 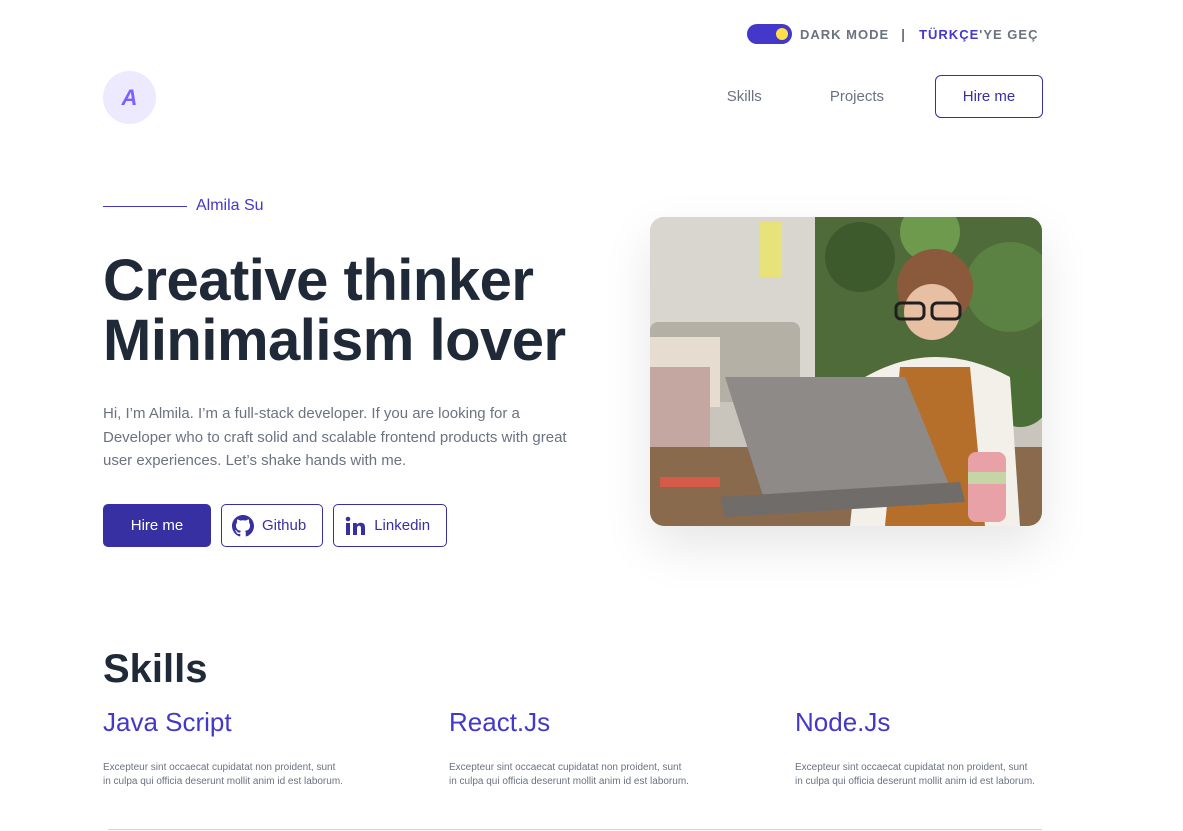 What do you see at coordinates (845, 34) in the screenshot?
I see `dark-mode-label: DARK MODE` at bounding box center [845, 34].